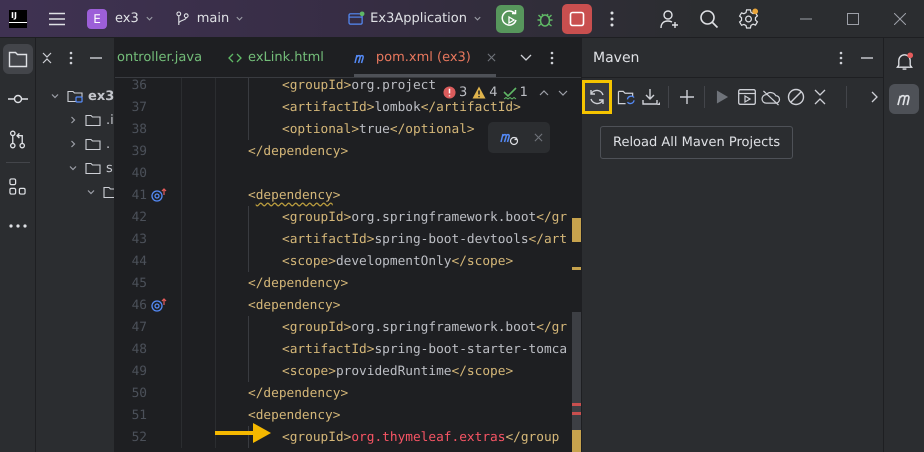 Image resolution: width=924 pixels, height=452 pixels. Describe the element at coordinates (398, 261) in the screenshot. I see `code-line: <scope>developmentOnly</scope>` at that location.